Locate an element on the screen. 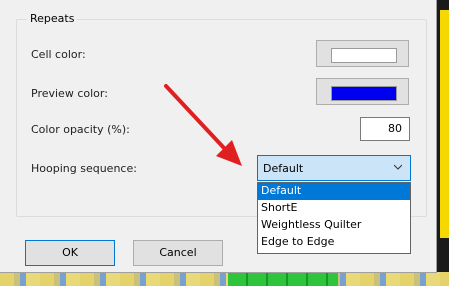  background-design-area is located at coordinates (444, 124).